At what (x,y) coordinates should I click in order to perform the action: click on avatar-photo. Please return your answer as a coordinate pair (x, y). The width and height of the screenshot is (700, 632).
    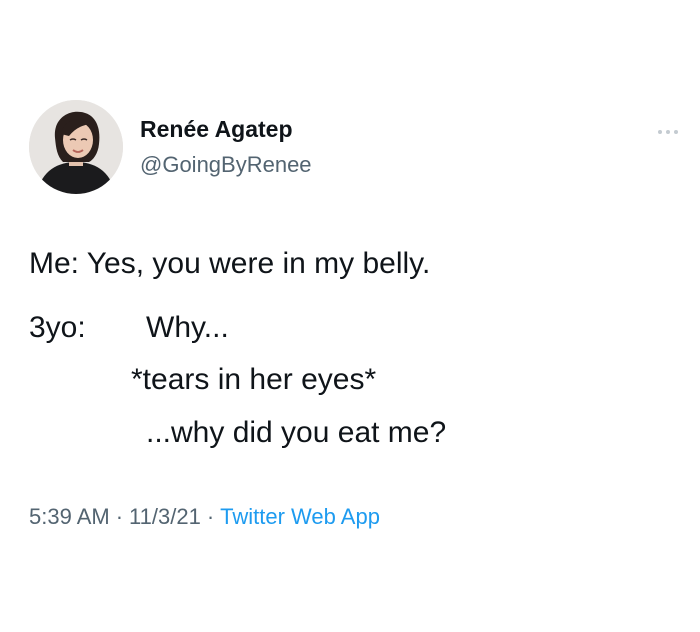
    Looking at the image, I should click on (76, 147).